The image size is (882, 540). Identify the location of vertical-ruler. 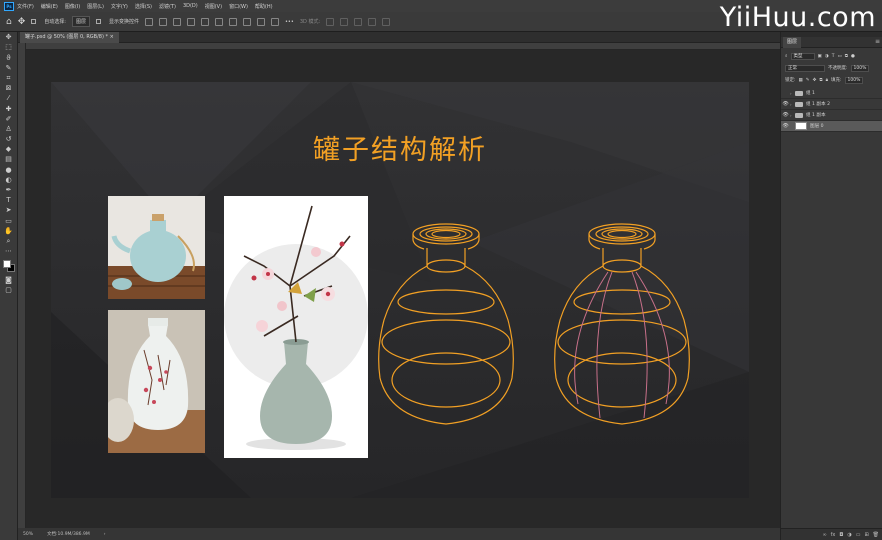
(22, 285).